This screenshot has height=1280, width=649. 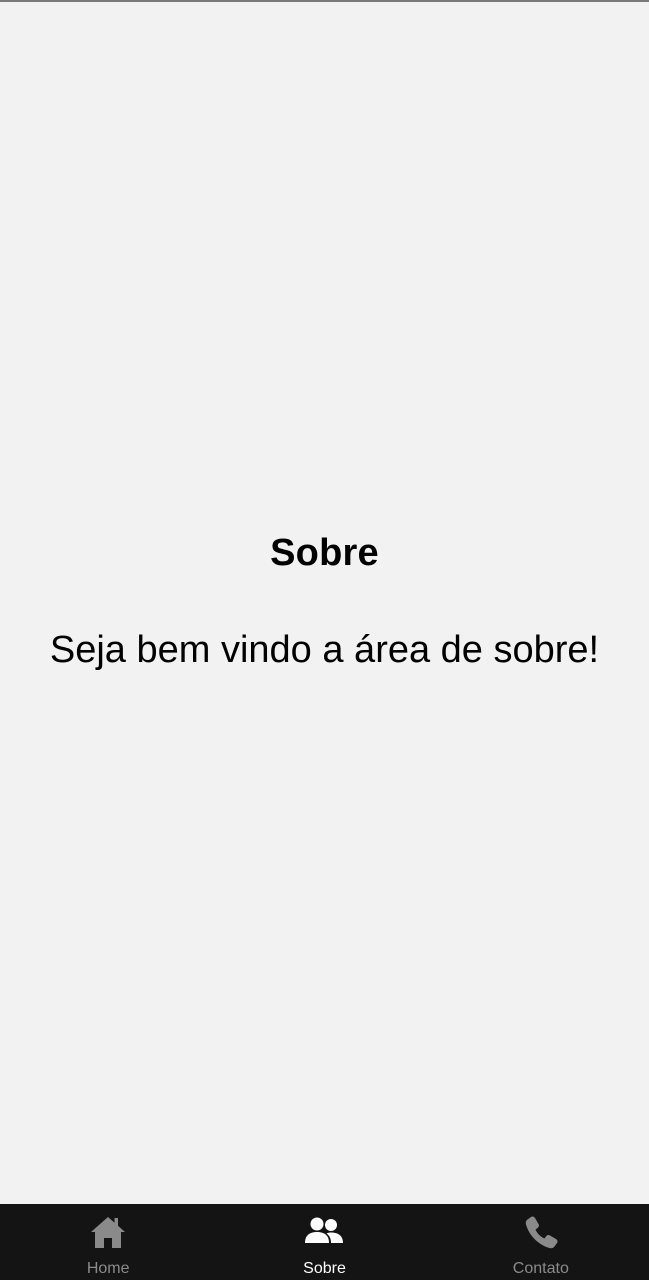 What do you see at coordinates (324, 1232) in the screenshot?
I see `users-icon` at bounding box center [324, 1232].